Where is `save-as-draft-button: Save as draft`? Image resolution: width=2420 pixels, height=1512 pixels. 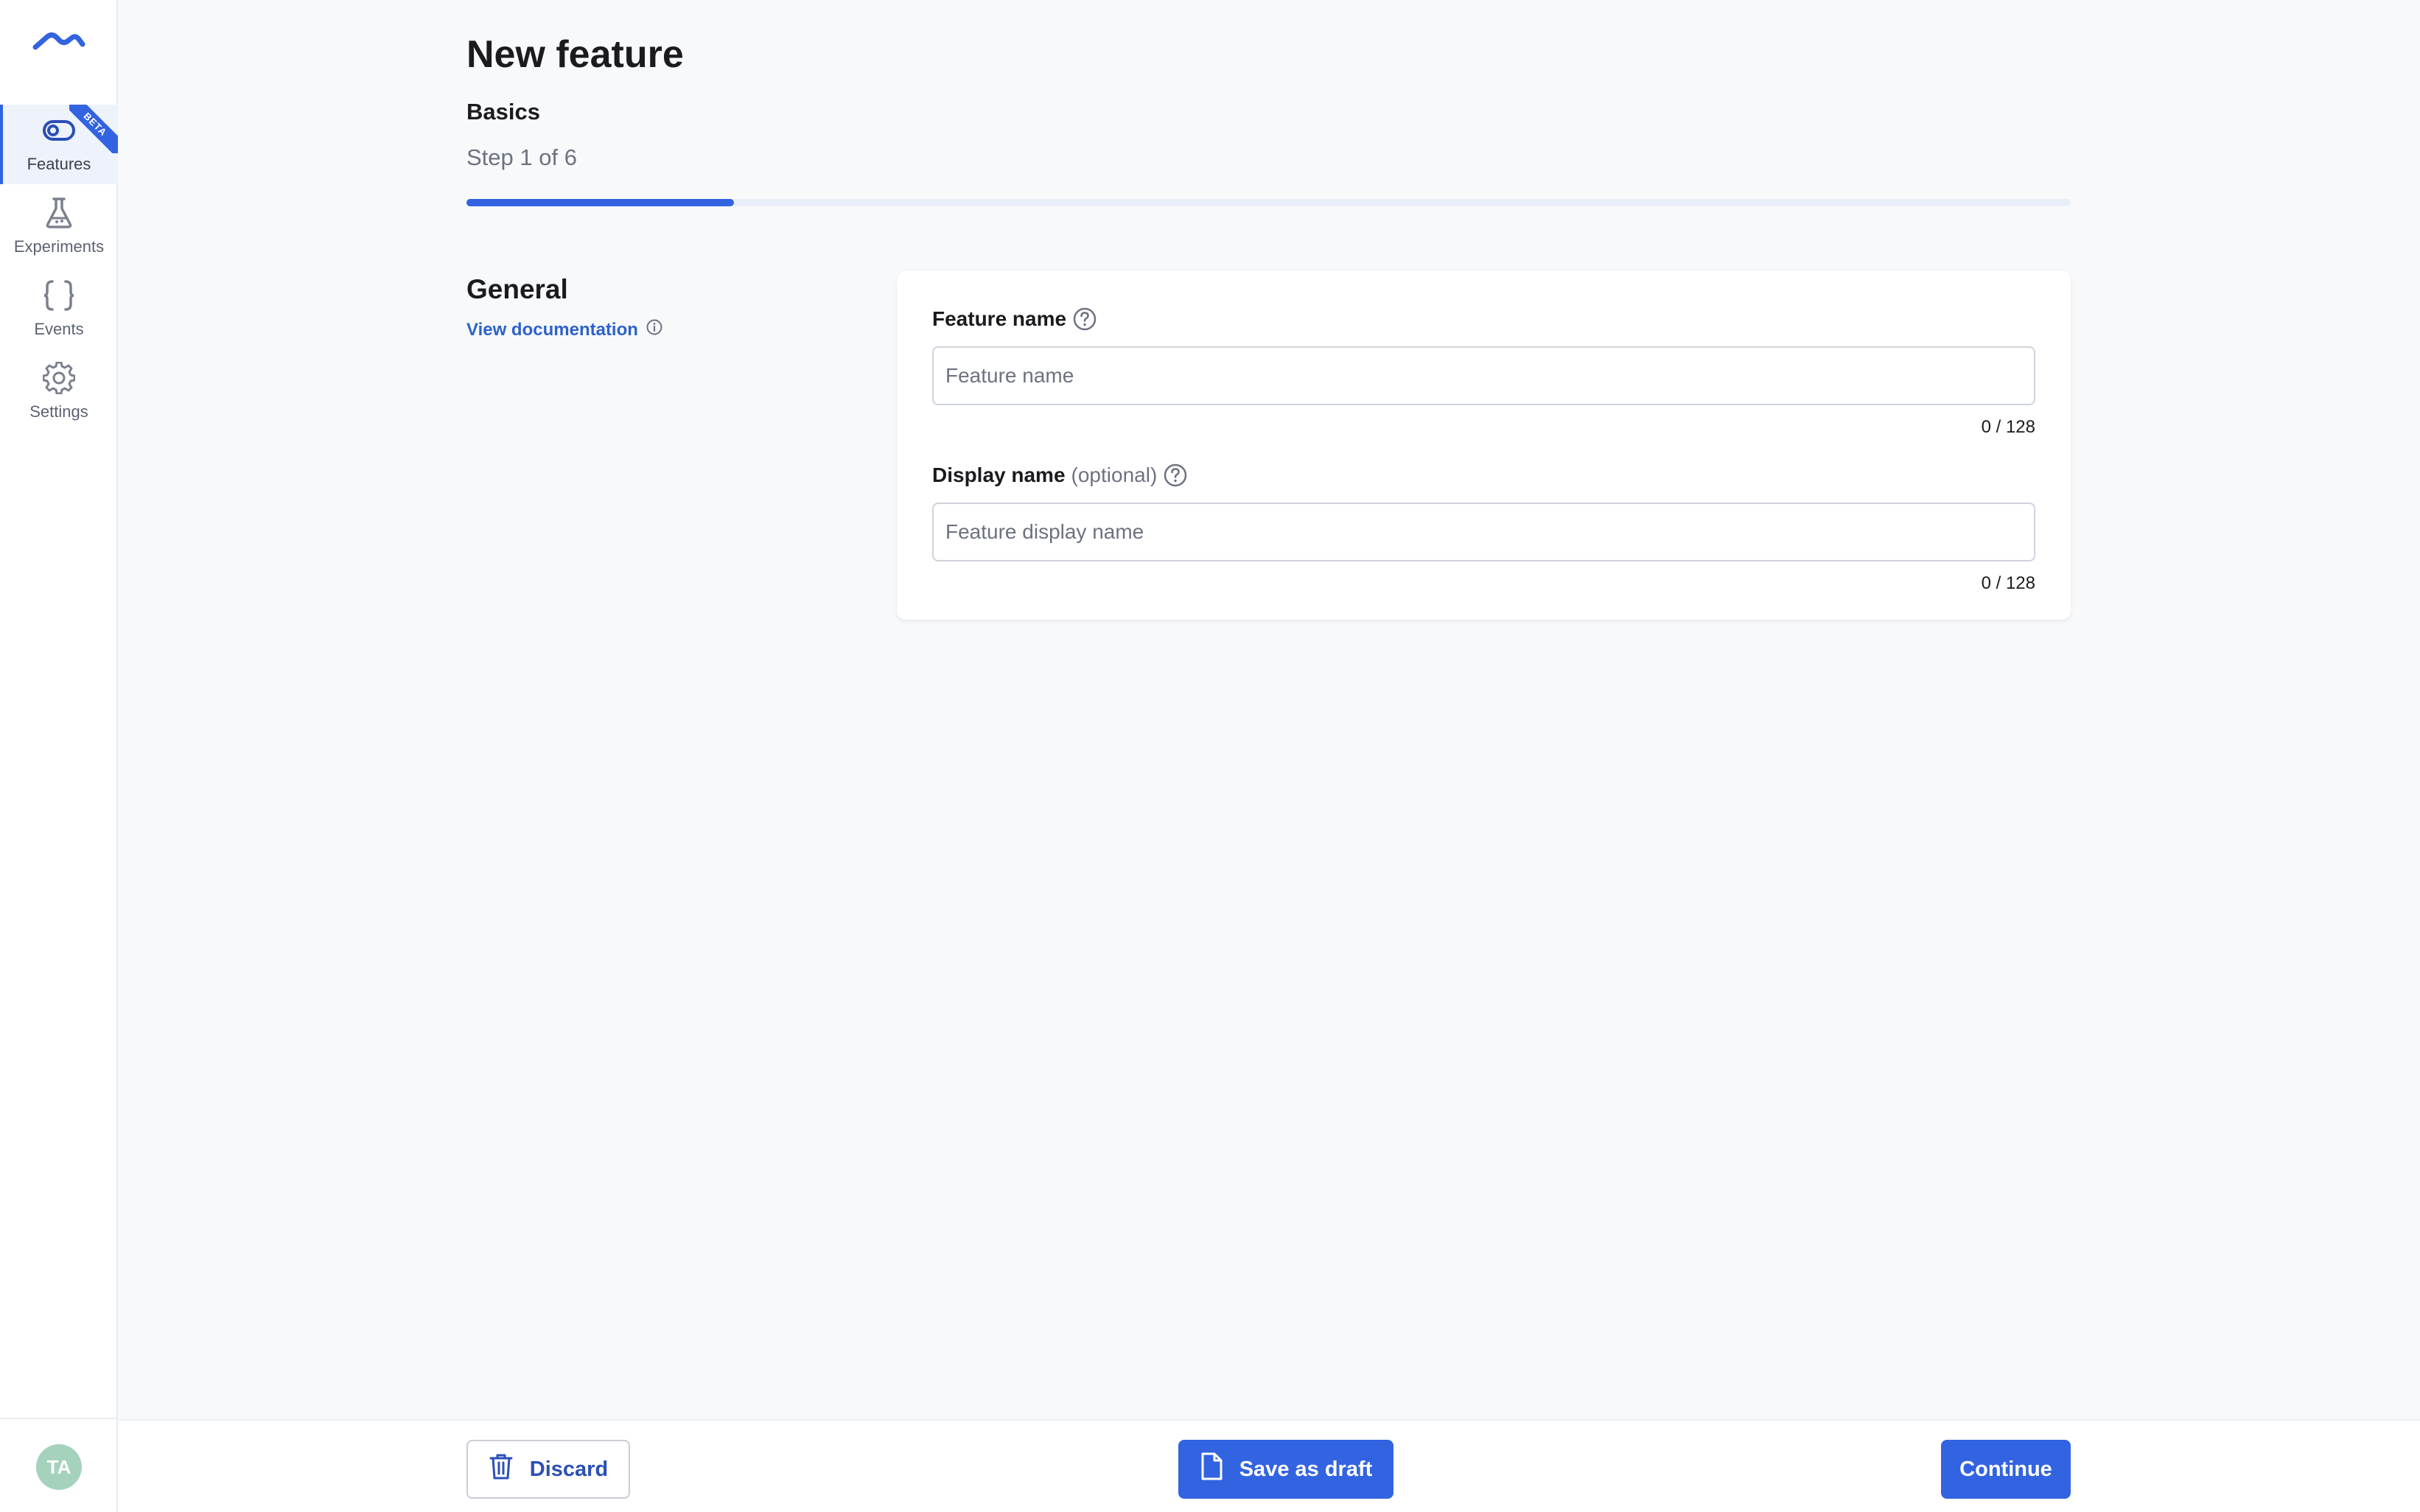 save-as-draft-button: Save as draft is located at coordinates (1285, 1469).